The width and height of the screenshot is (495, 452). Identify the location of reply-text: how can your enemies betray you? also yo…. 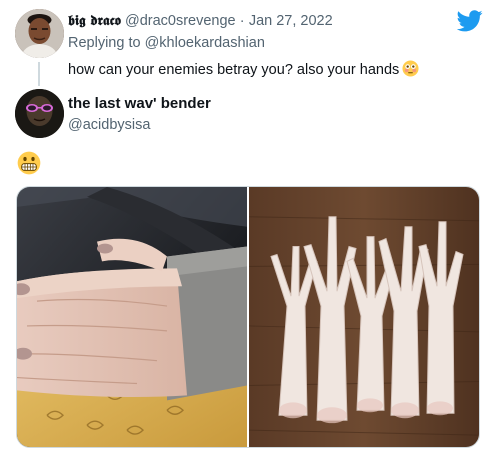
(243, 69).